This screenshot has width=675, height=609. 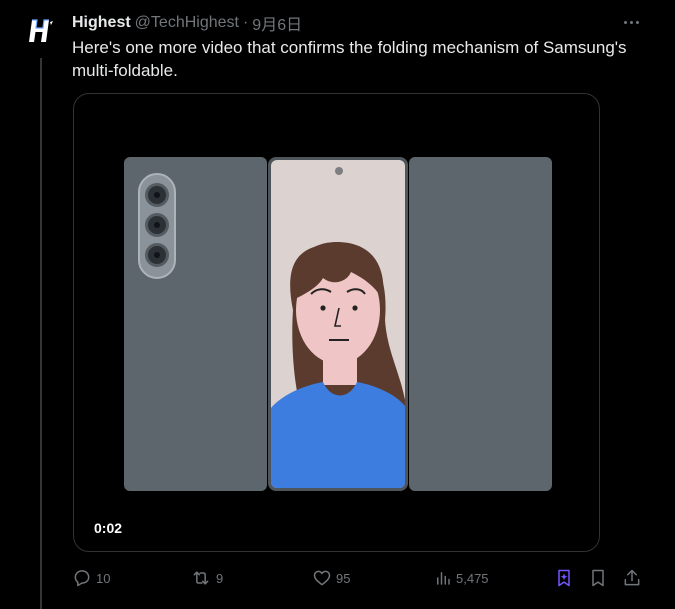 I want to click on avatar-logo-icon, so click(x=41, y=30).